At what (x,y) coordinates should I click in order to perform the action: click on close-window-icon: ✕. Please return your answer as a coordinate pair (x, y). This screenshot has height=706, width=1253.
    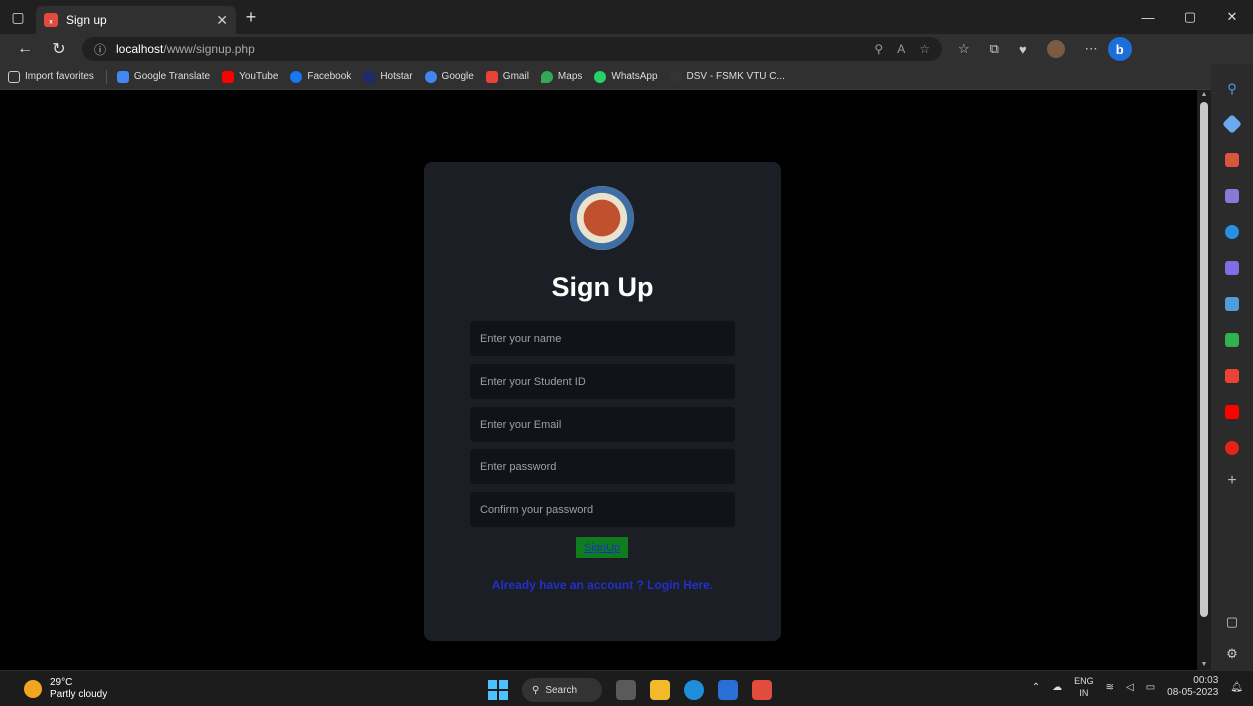
    Looking at the image, I should click on (1232, 17).